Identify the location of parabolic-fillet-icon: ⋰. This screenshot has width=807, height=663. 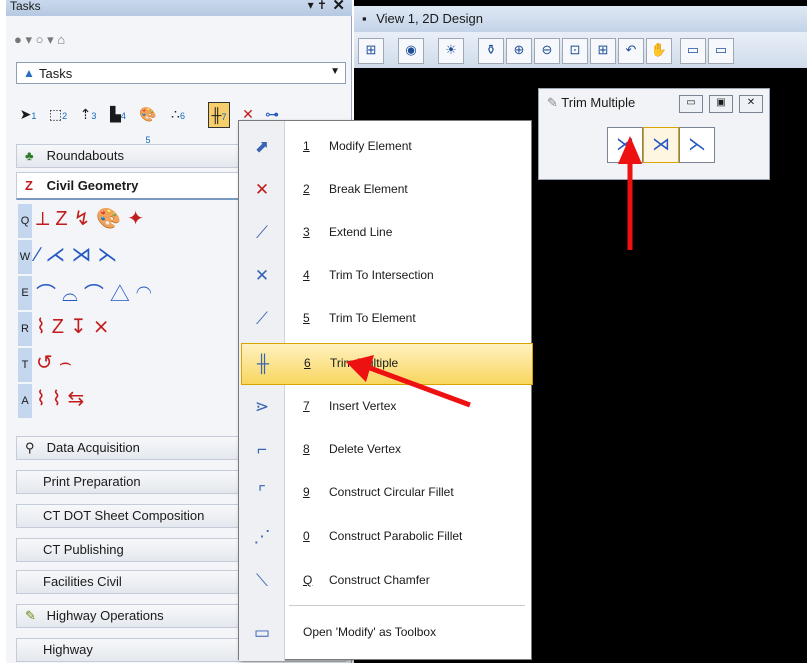
(262, 536).